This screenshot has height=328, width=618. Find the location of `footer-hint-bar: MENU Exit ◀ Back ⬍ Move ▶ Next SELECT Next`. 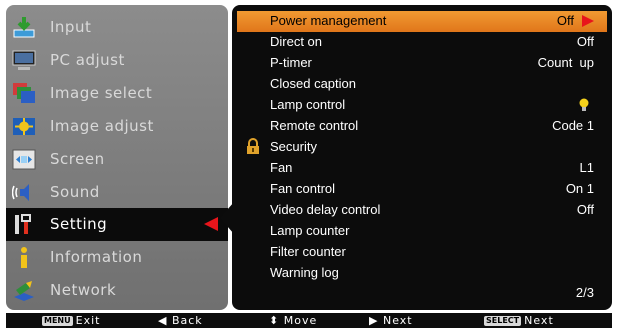

footer-hint-bar: MENU Exit ◀ Back ⬍ Move ▶ Next SELECT Next is located at coordinates (309, 320).